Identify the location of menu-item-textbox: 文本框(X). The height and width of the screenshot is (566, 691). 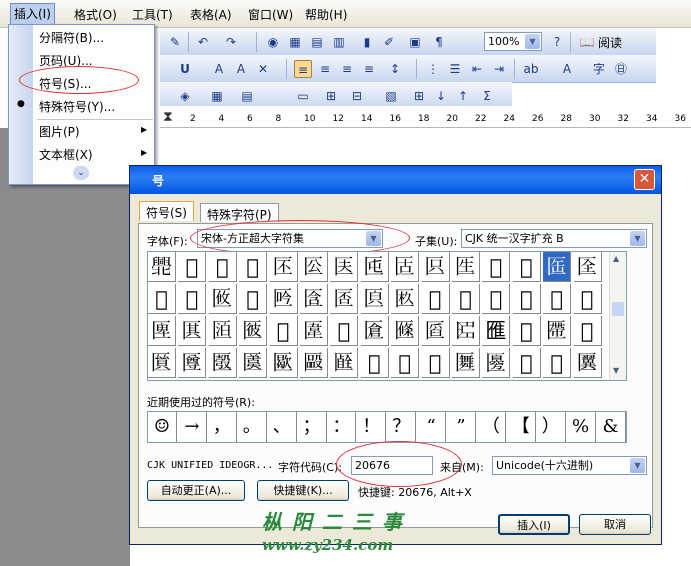
(66, 154).